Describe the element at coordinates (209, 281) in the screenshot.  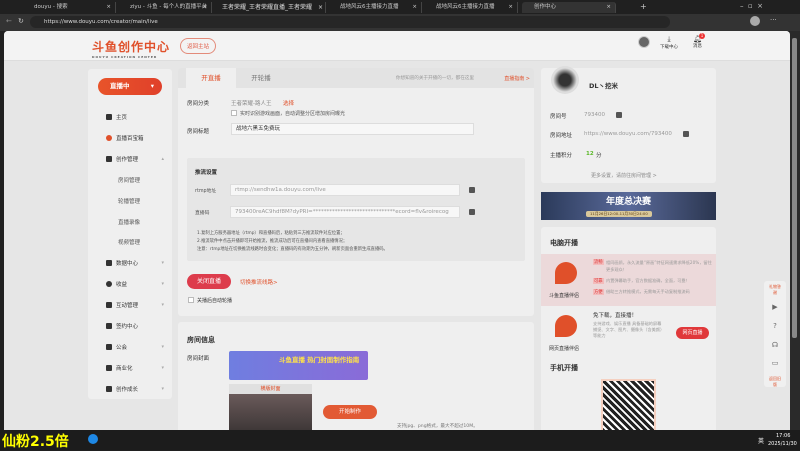
I see `stop-live-button: 关闭直播` at that location.